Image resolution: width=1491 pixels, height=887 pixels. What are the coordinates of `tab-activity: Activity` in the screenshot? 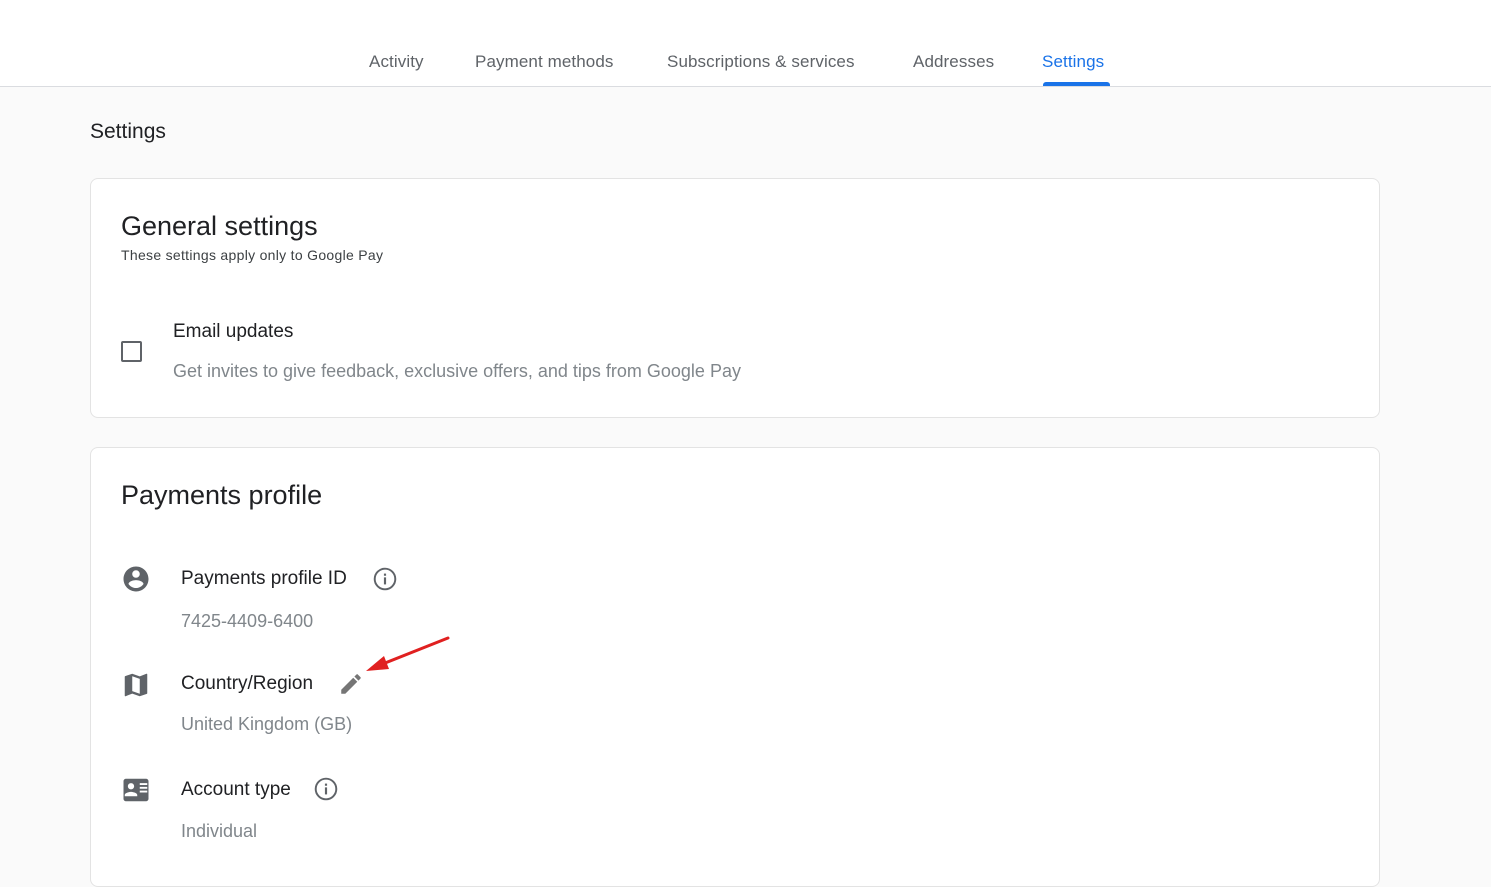 It's located at (396, 69).